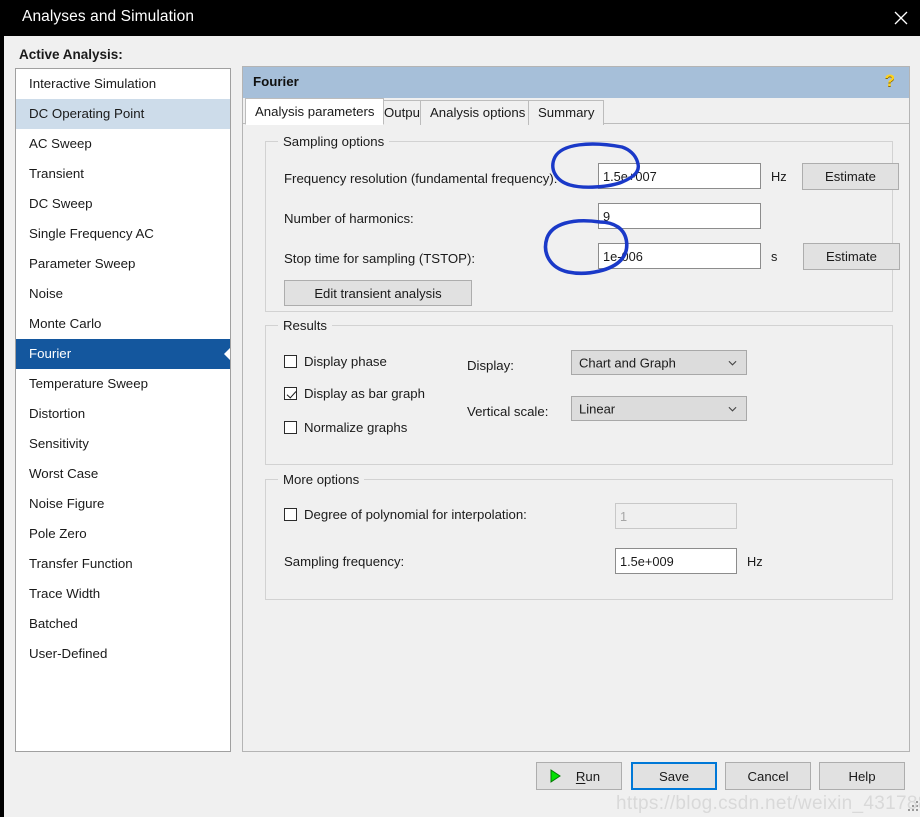 This screenshot has height=817, width=920. I want to click on display-select-value: Chart and Graph, so click(627, 362).